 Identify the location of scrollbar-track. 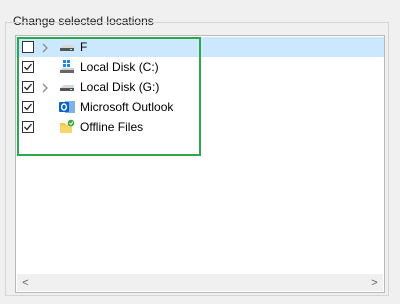
(200, 282).